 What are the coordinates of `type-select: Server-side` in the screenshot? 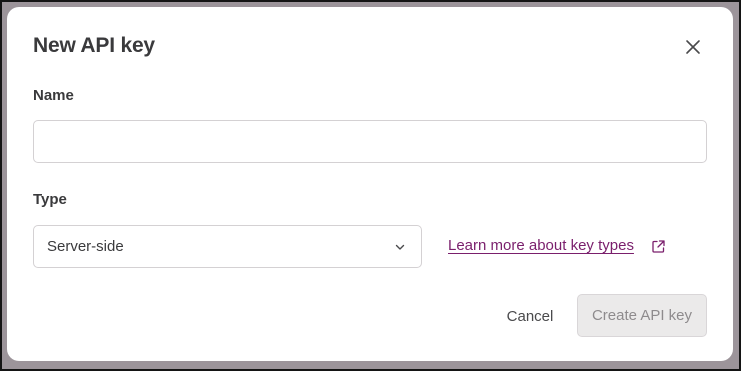 It's located at (227, 246).